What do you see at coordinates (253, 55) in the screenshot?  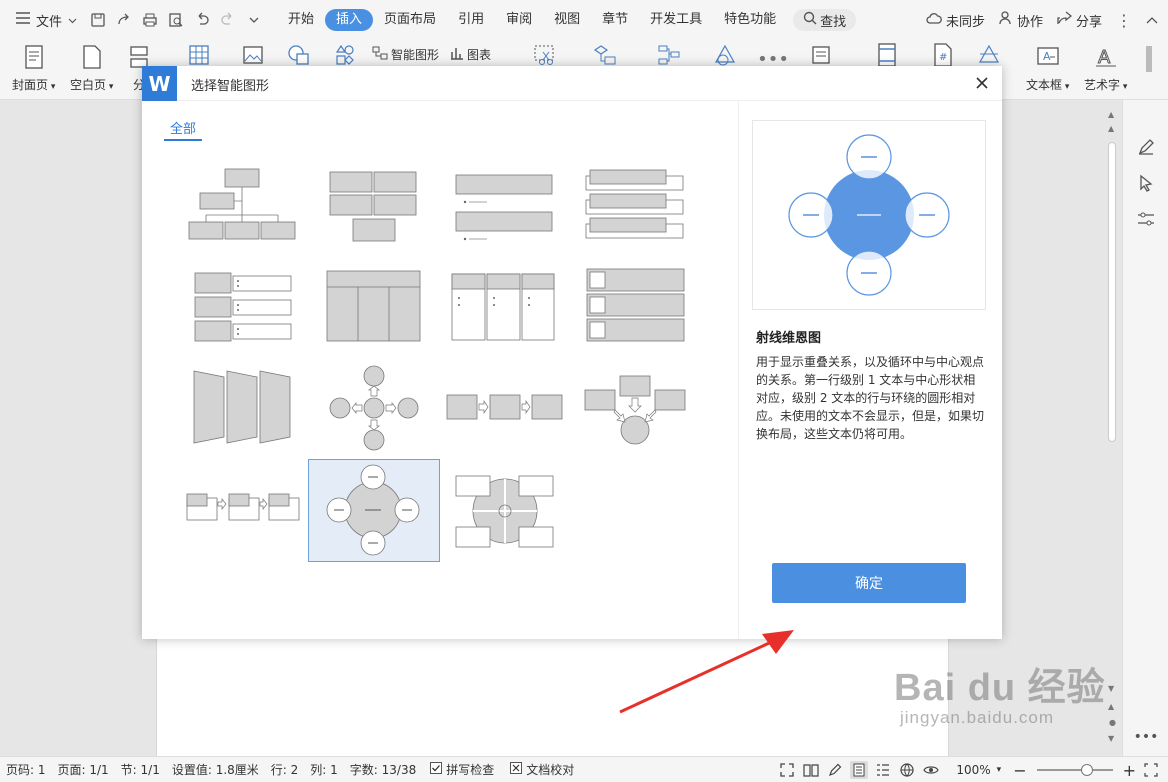 I see `picture-button` at bounding box center [253, 55].